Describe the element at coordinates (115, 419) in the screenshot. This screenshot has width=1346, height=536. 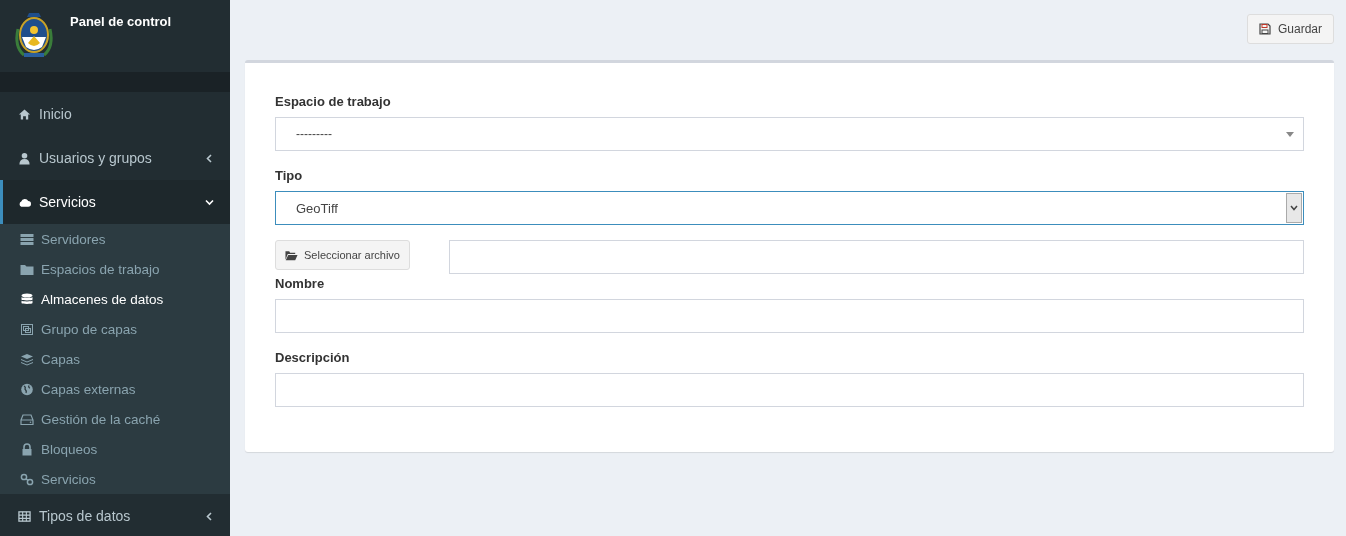
I see `sidebar-subitem: Gestión de la caché` at that location.